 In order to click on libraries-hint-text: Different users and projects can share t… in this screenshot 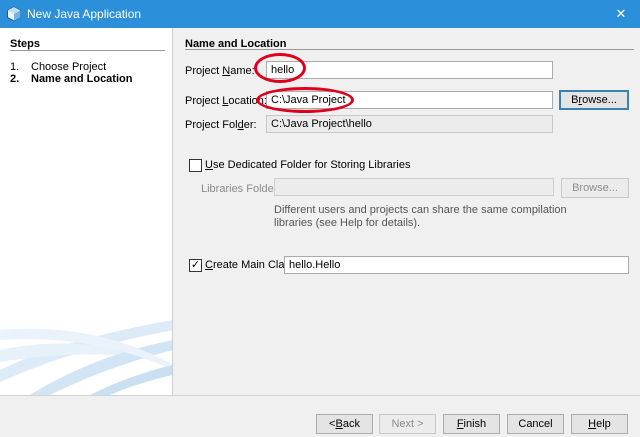, I will do `click(420, 216)`.